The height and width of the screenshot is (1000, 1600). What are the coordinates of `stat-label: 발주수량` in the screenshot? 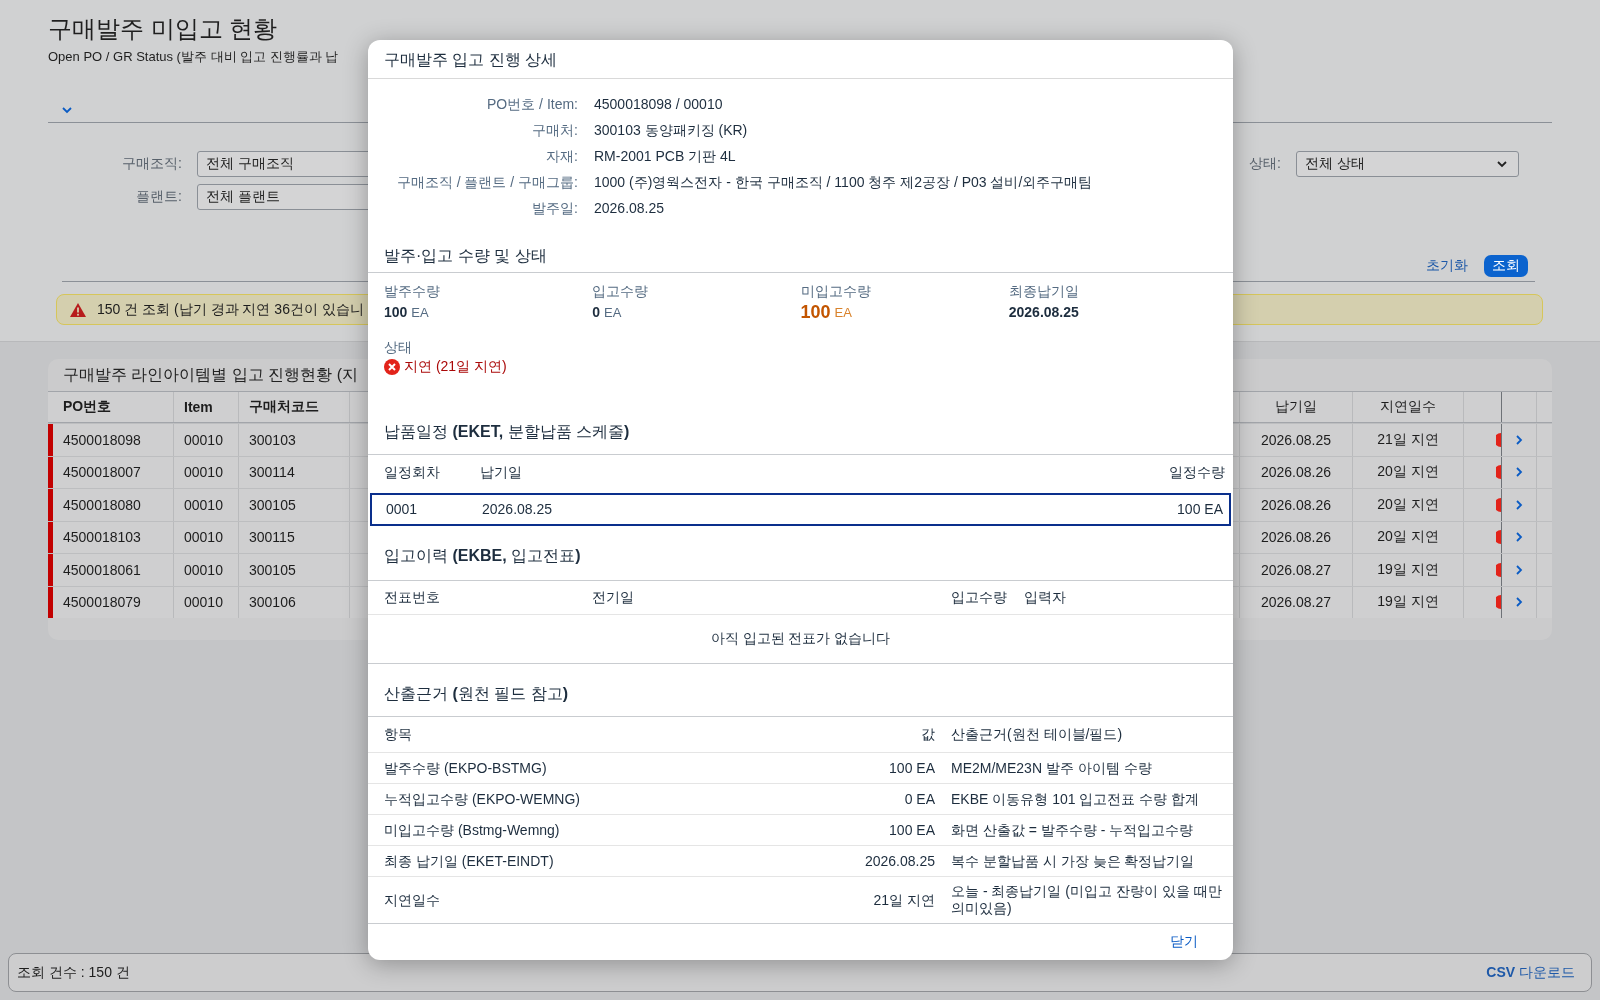 It's located at (412, 291).